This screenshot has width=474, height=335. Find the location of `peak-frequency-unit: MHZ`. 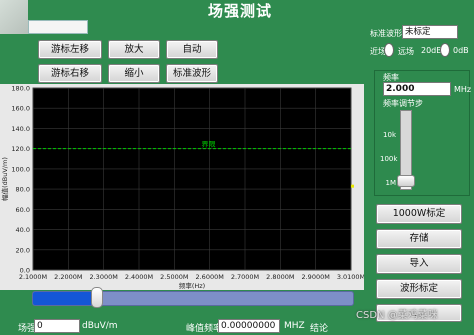

peak-frequency-unit: MHZ is located at coordinates (294, 326).